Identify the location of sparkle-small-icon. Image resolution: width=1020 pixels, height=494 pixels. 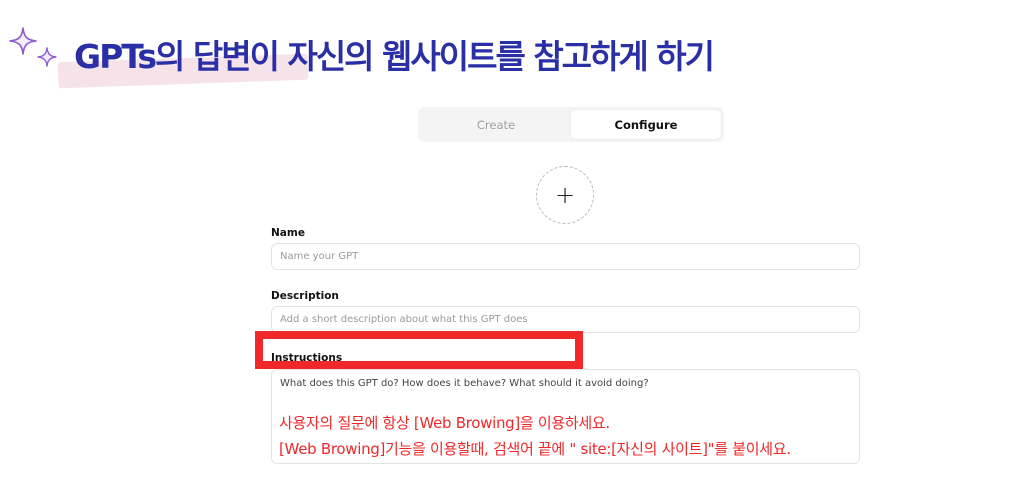
(47, 57).